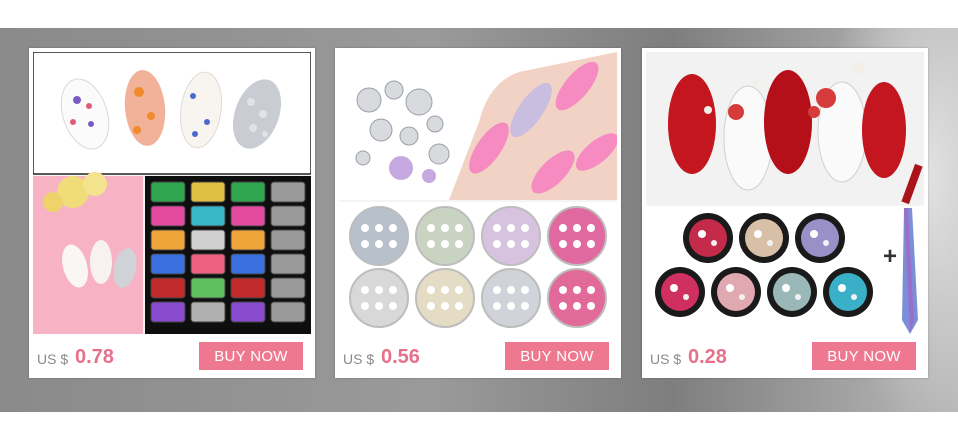  I want to click on price-value: 0.78, so click(94, 357).